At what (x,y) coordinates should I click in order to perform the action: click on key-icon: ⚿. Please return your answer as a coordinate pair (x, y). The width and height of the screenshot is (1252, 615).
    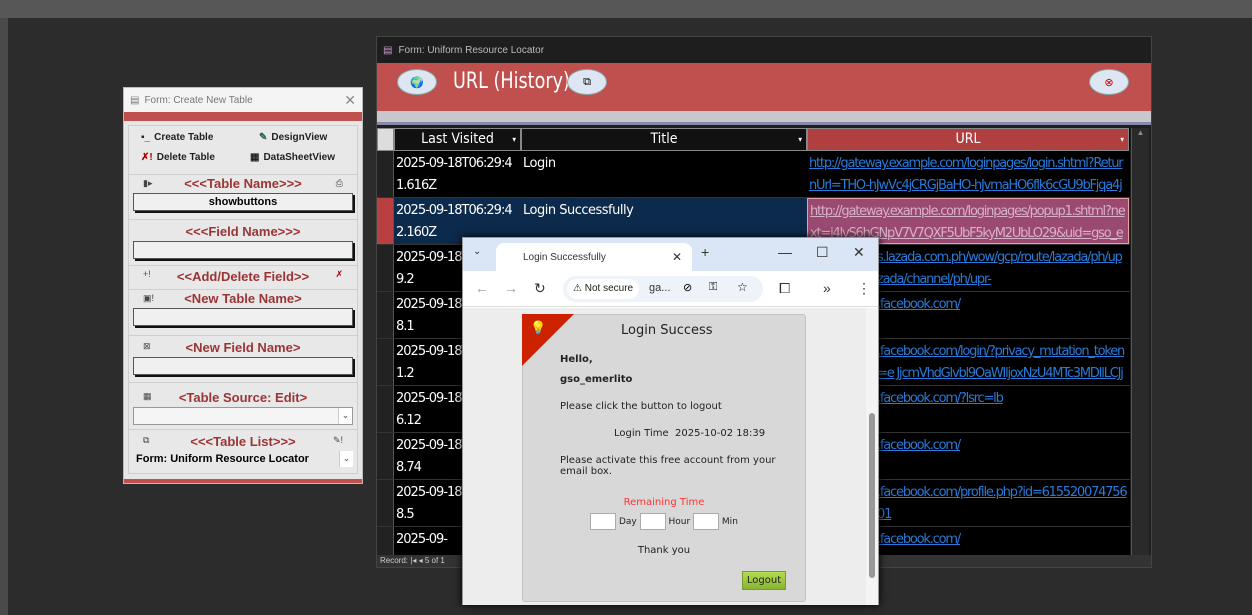
    Looking at the image, I should click on (713, 287).